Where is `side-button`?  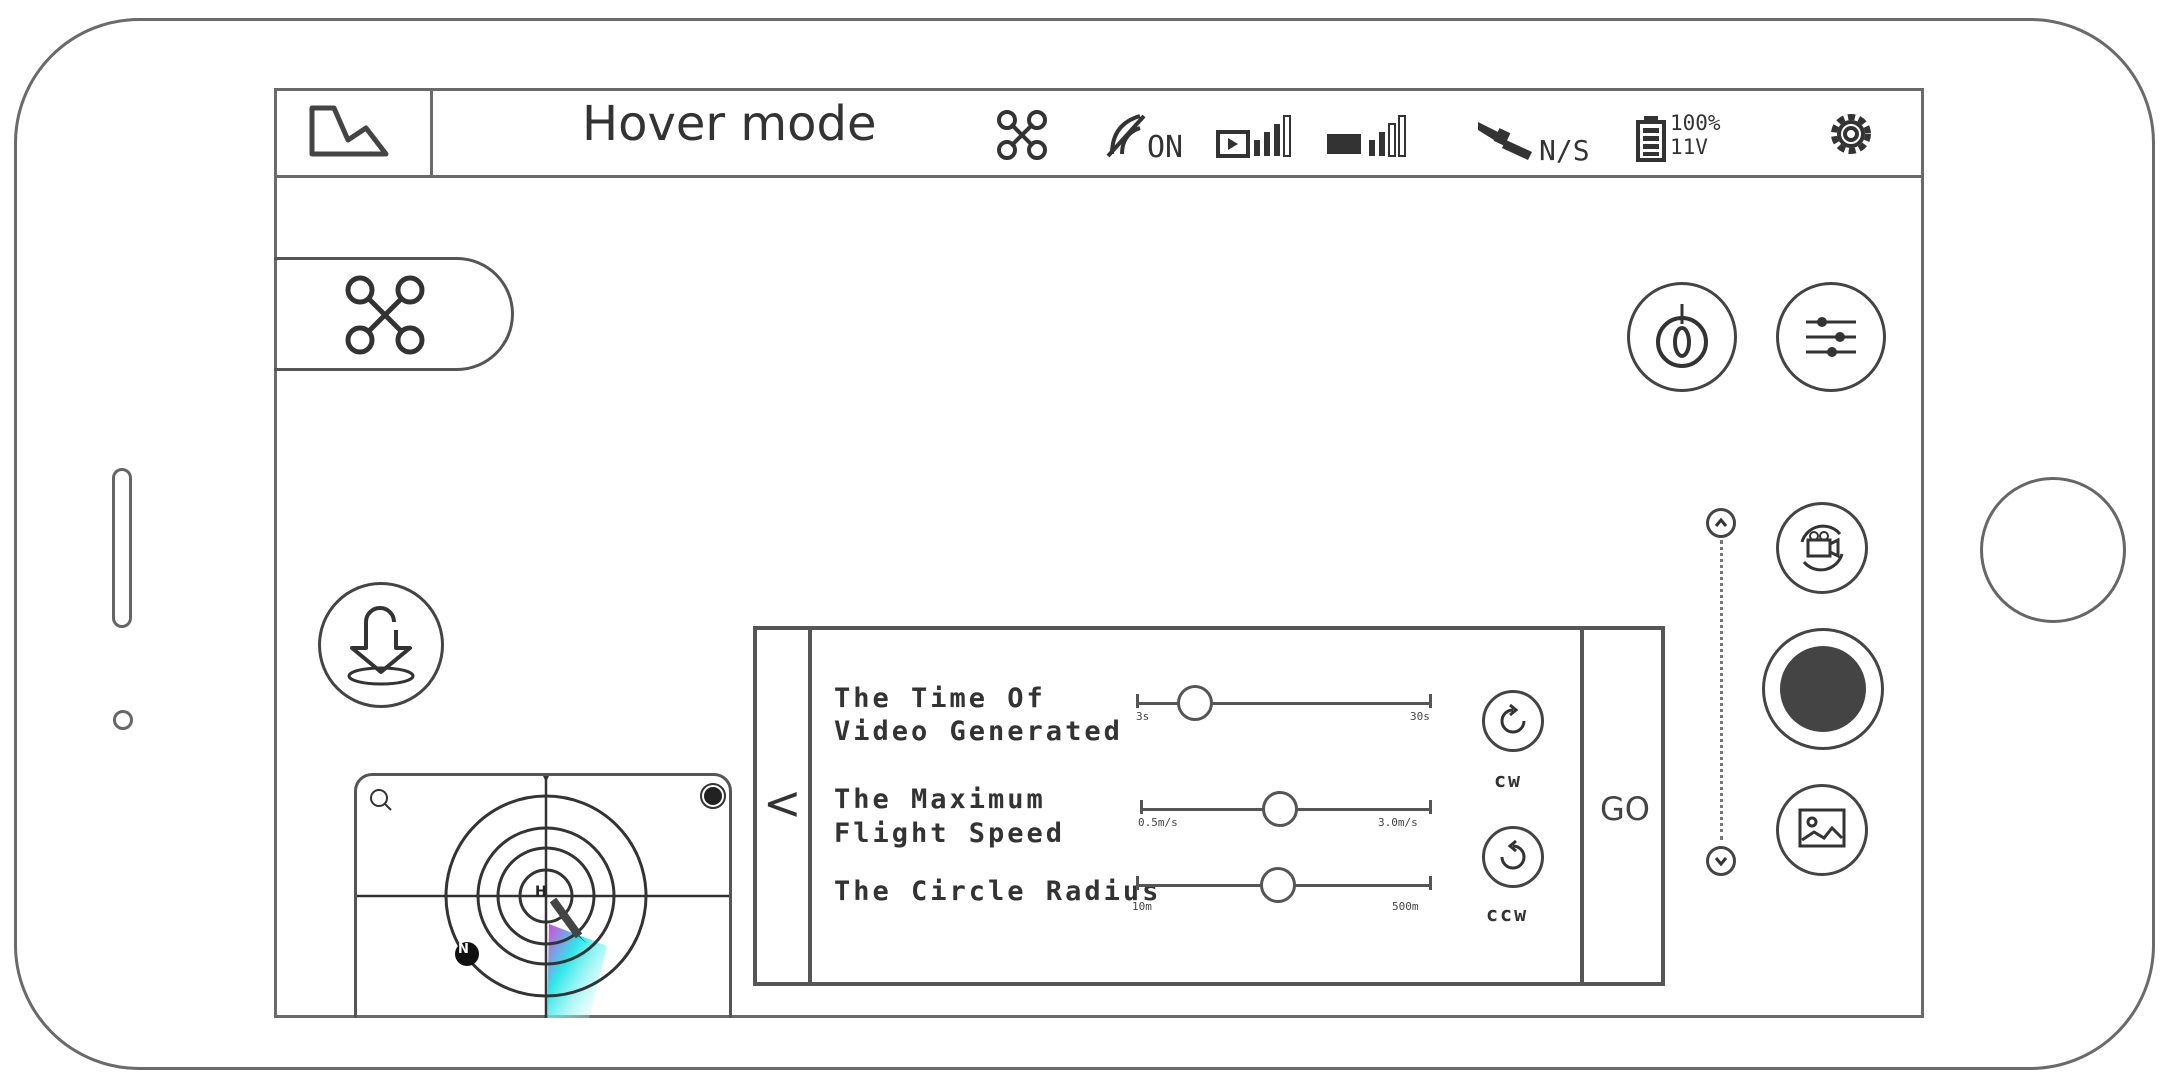 side-button is located at coordinates (122, 548).